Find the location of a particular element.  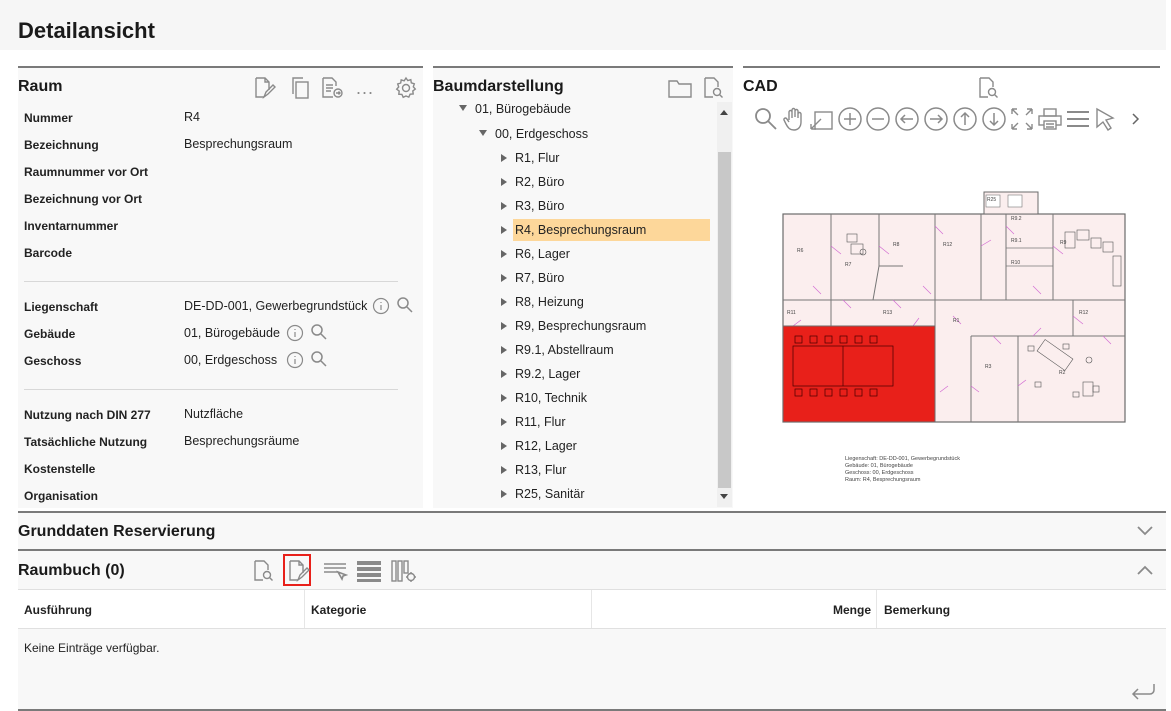

tree-item: R10, Technik is located at coordinates (544, 398).